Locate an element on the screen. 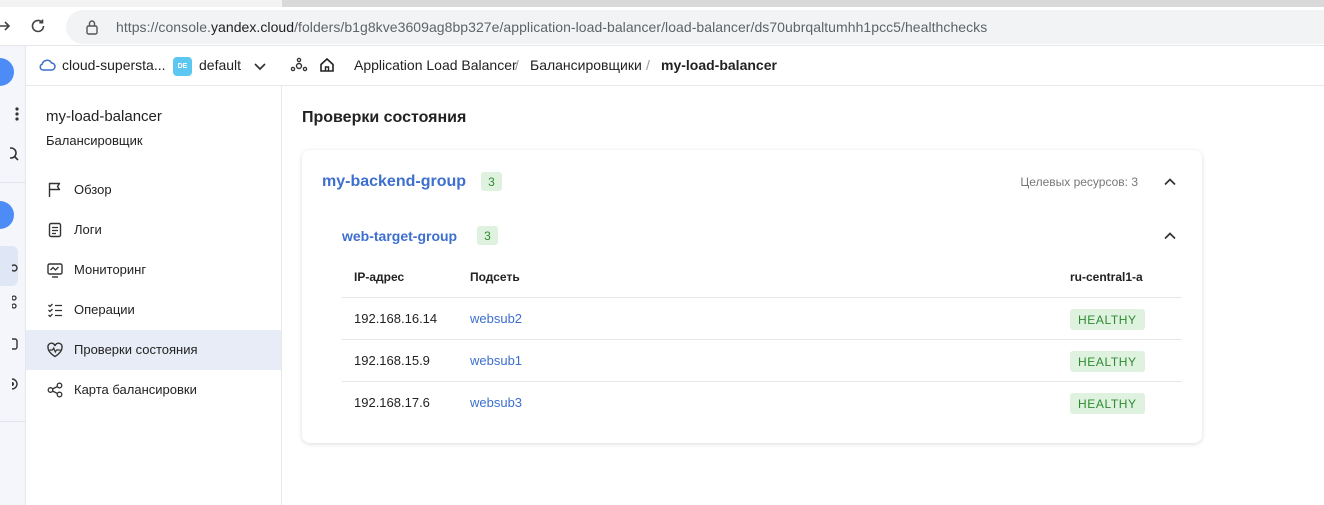  column-header-subnet: Подсеть is located at coordinates (495, 277).